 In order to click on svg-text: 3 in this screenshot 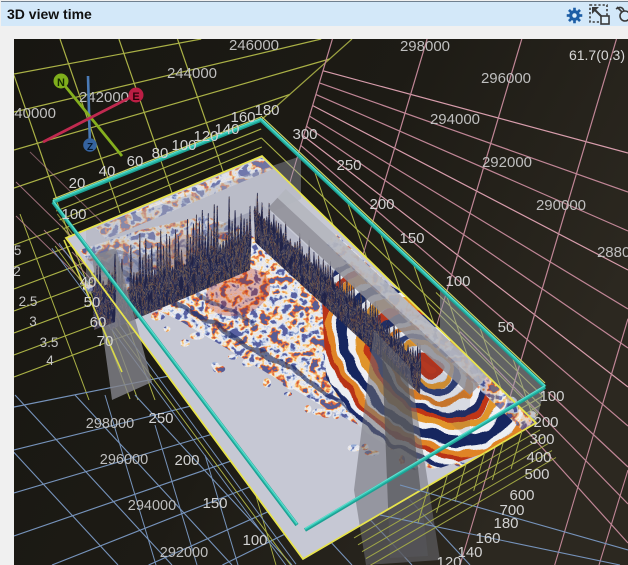, I will do `click(33, 321)`.